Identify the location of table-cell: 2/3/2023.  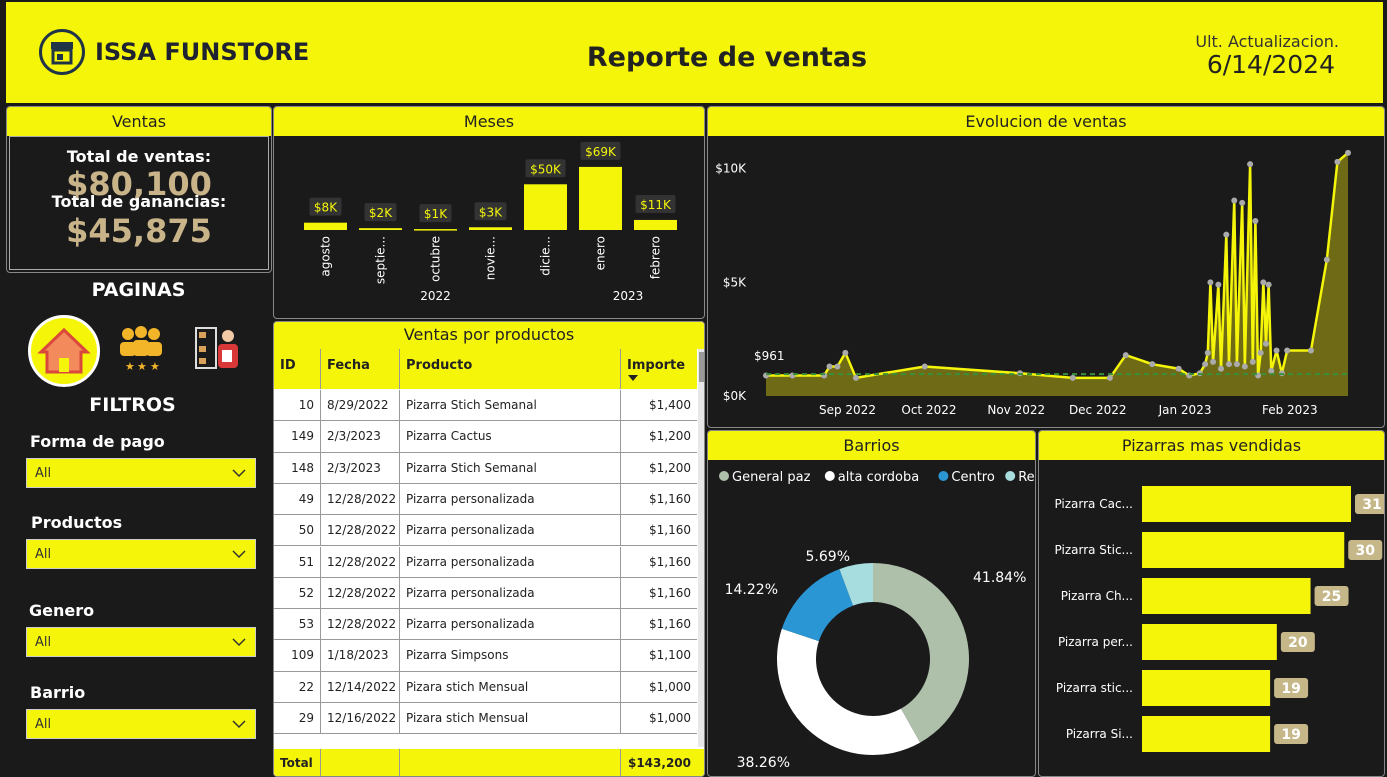
(360, 468).